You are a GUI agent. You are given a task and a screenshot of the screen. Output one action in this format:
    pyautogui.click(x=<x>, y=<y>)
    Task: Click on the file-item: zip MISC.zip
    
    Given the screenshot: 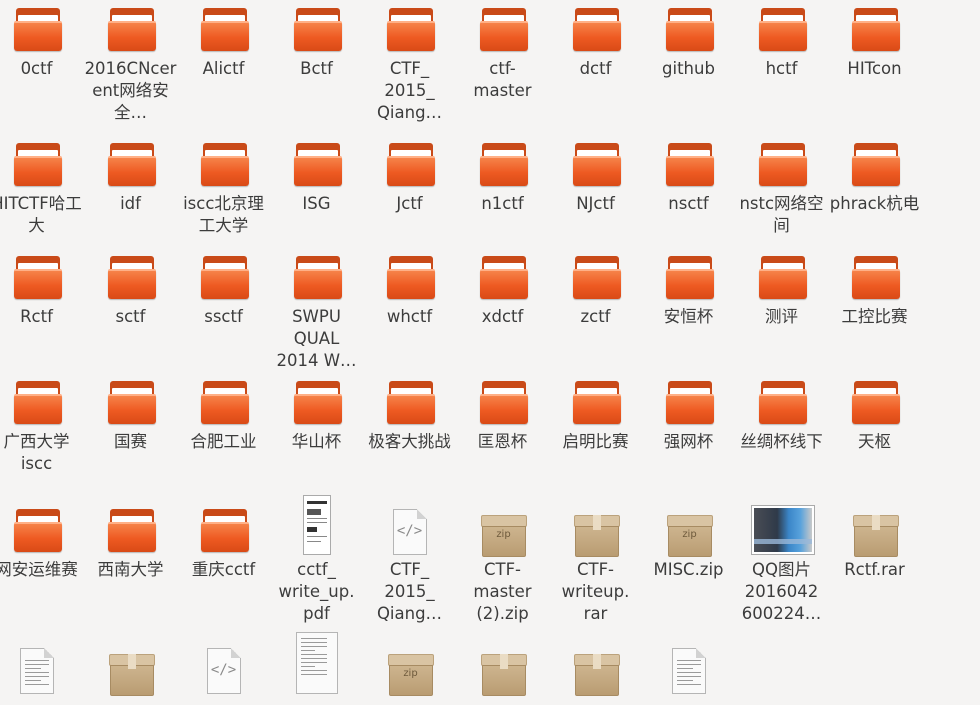 What is the action you would take?
    pyautogui.click(x=688, y=545)
    